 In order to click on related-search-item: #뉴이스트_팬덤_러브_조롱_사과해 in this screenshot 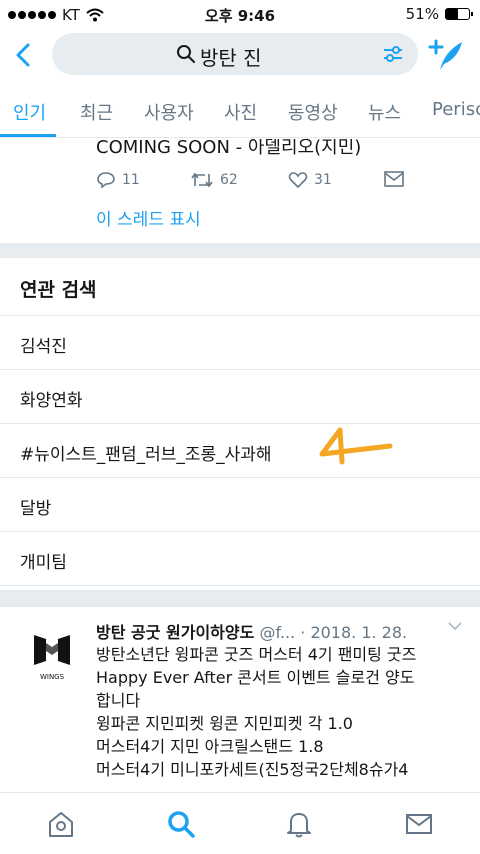, I will do `click(240, 451)`.